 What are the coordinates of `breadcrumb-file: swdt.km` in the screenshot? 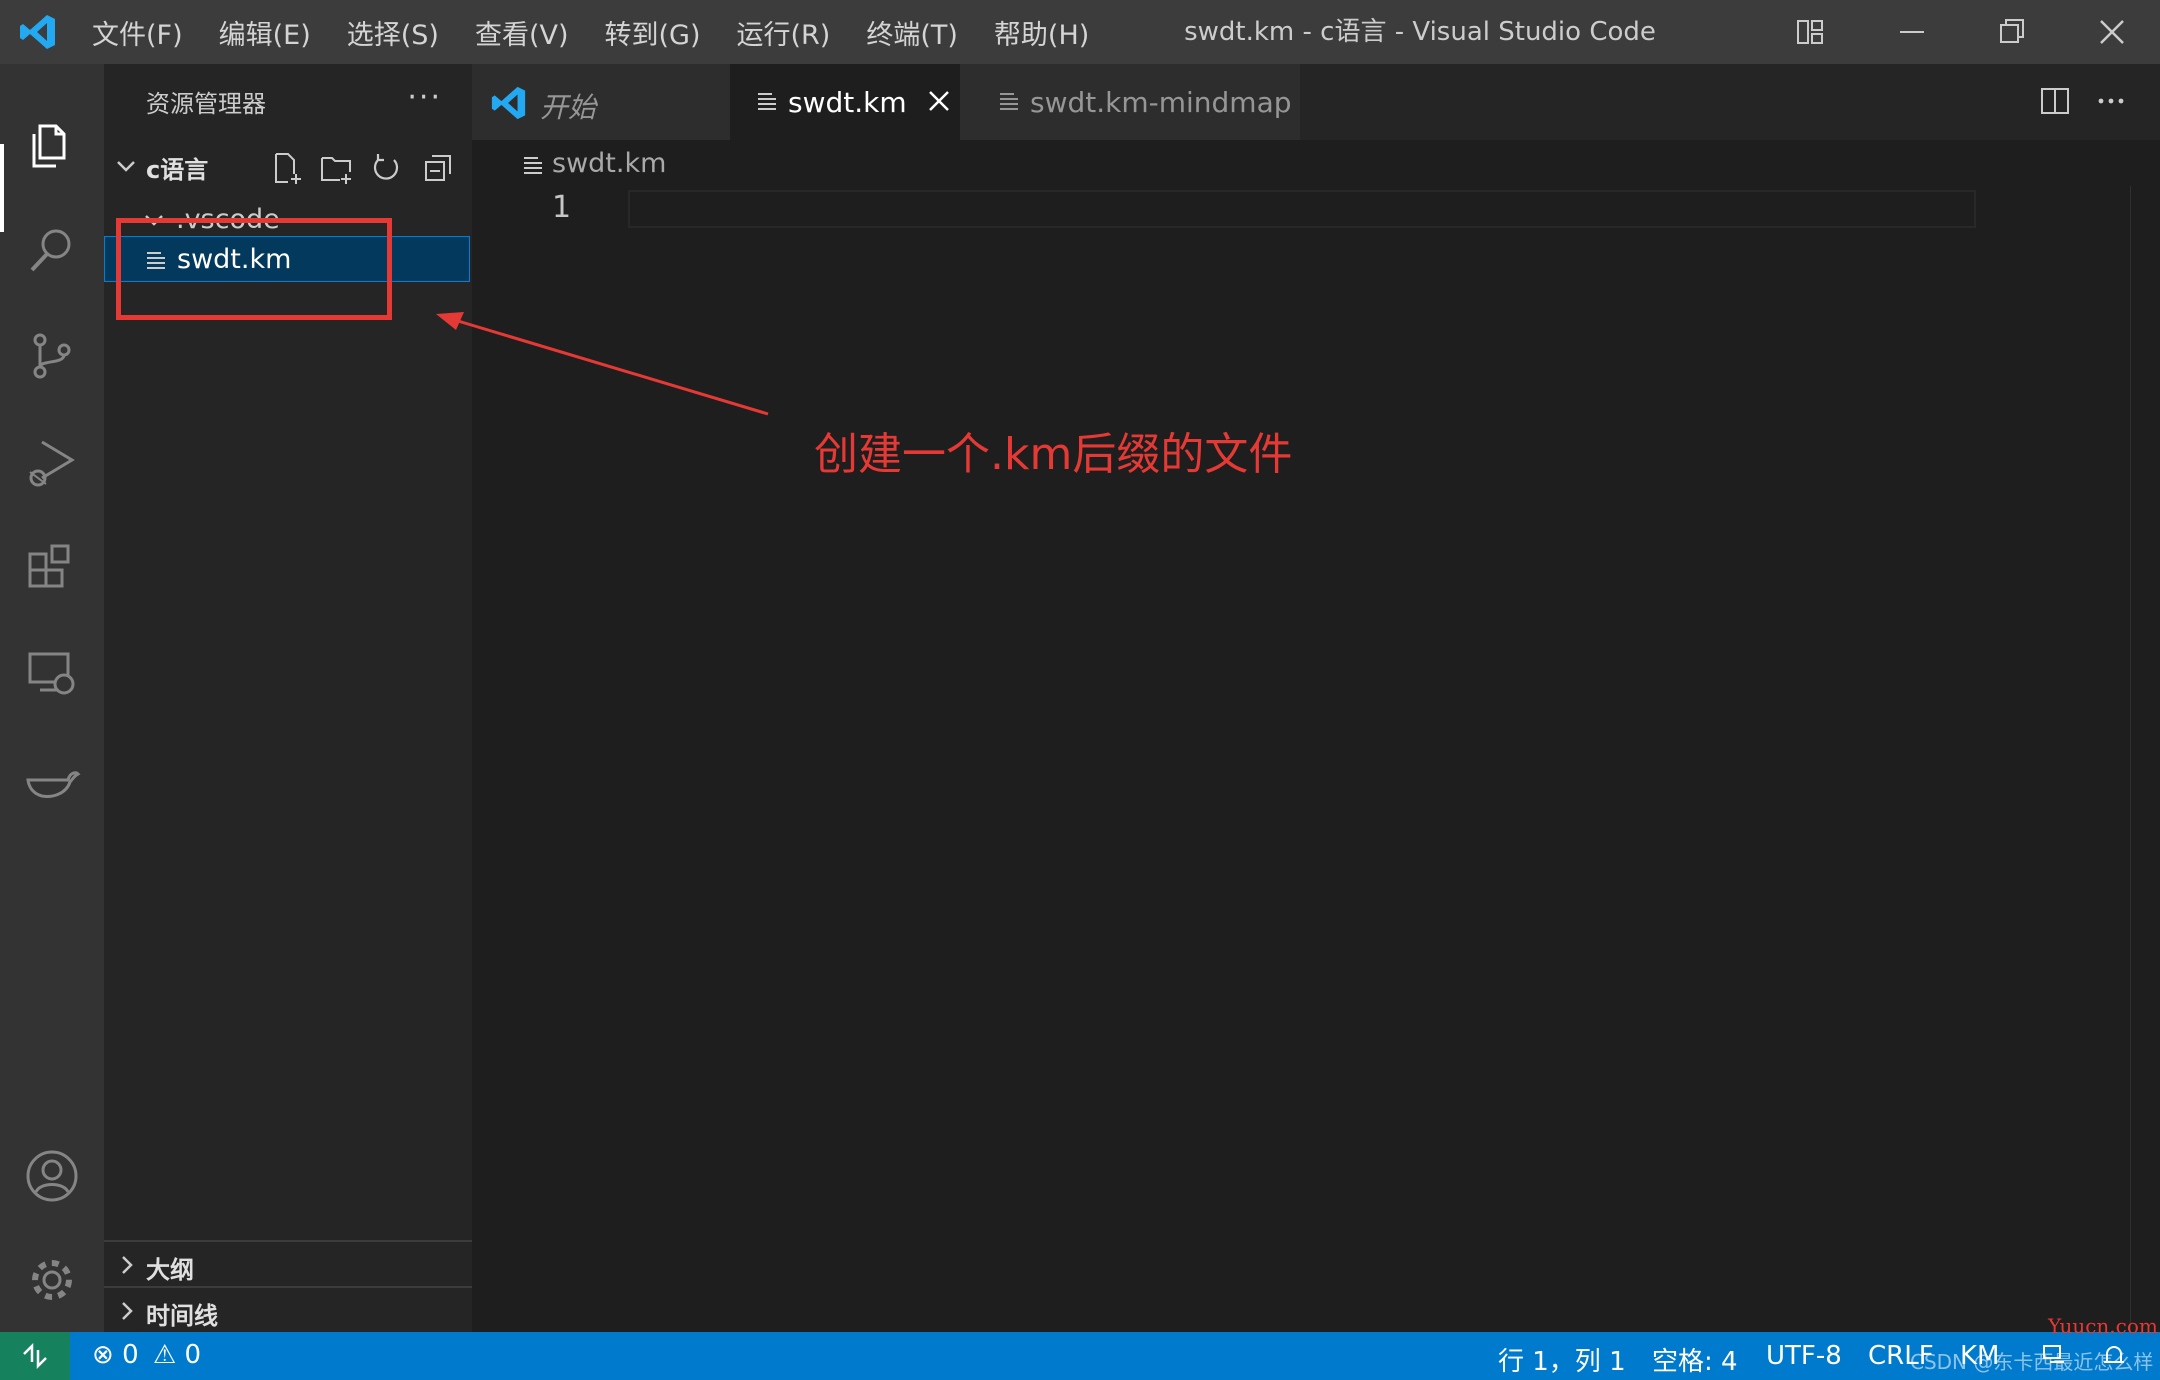 It's located at (609, 163).